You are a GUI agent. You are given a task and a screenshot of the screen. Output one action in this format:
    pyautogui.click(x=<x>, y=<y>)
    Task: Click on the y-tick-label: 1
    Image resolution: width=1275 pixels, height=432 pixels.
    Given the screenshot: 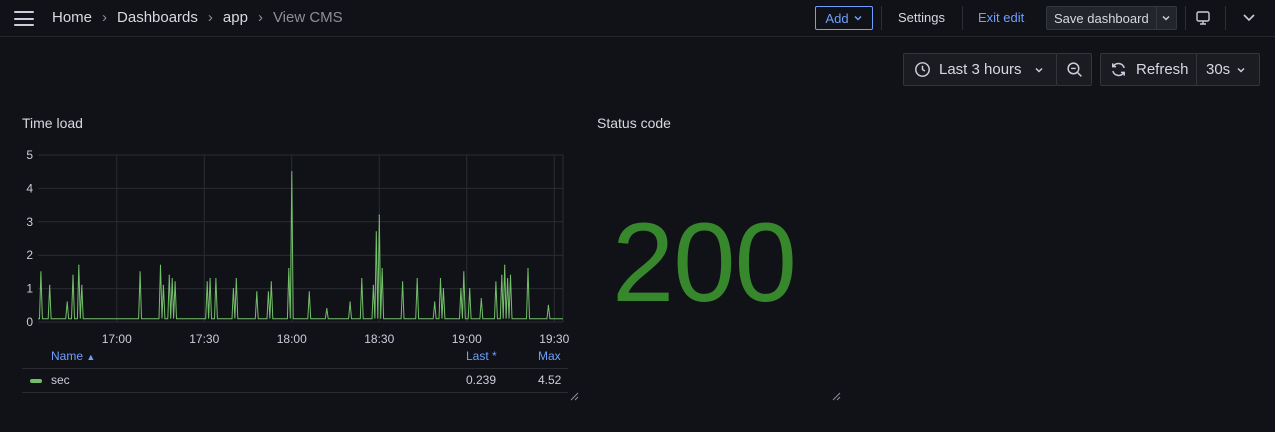 What is the action you would take?
    pyautogui.click(x=29, y=289)
    